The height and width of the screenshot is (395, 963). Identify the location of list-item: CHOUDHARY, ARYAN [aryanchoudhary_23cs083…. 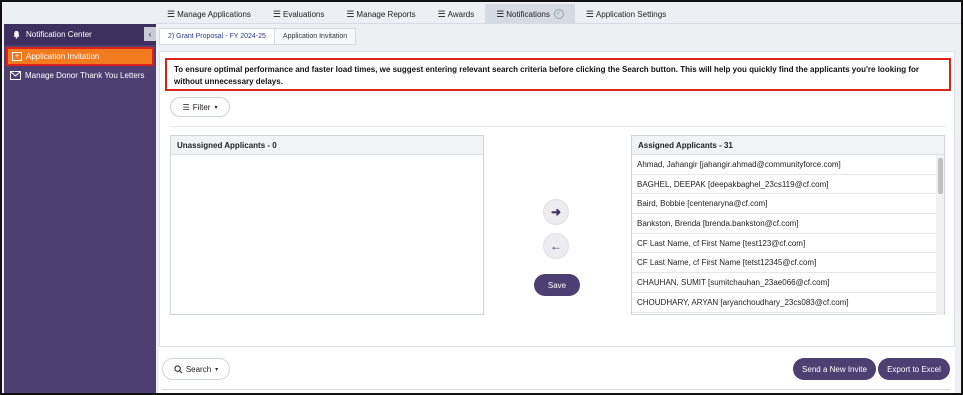
(784, 303).